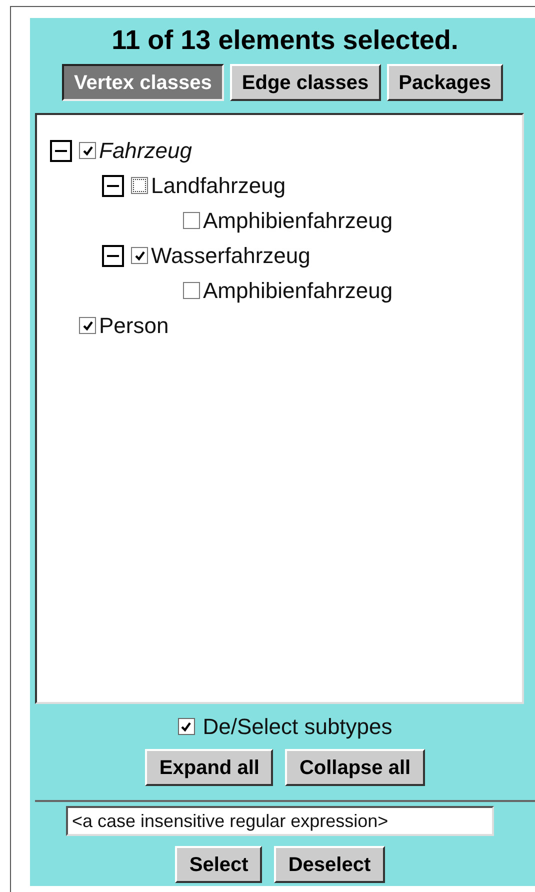  What do you see at coordinates (230, 255) in the screenshot?
I see `tree-item-label: Wasserfahrzeug` at bounding box center [230, 255].